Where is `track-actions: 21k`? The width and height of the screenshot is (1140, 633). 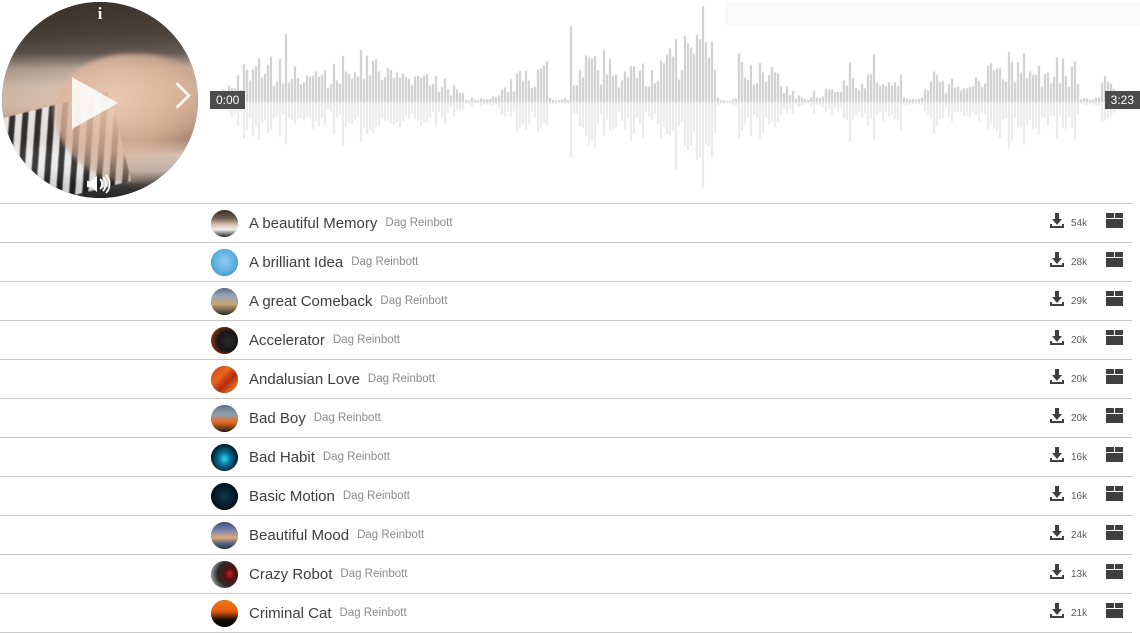
track-actions: 21k is located at coordinates (1090, 613).